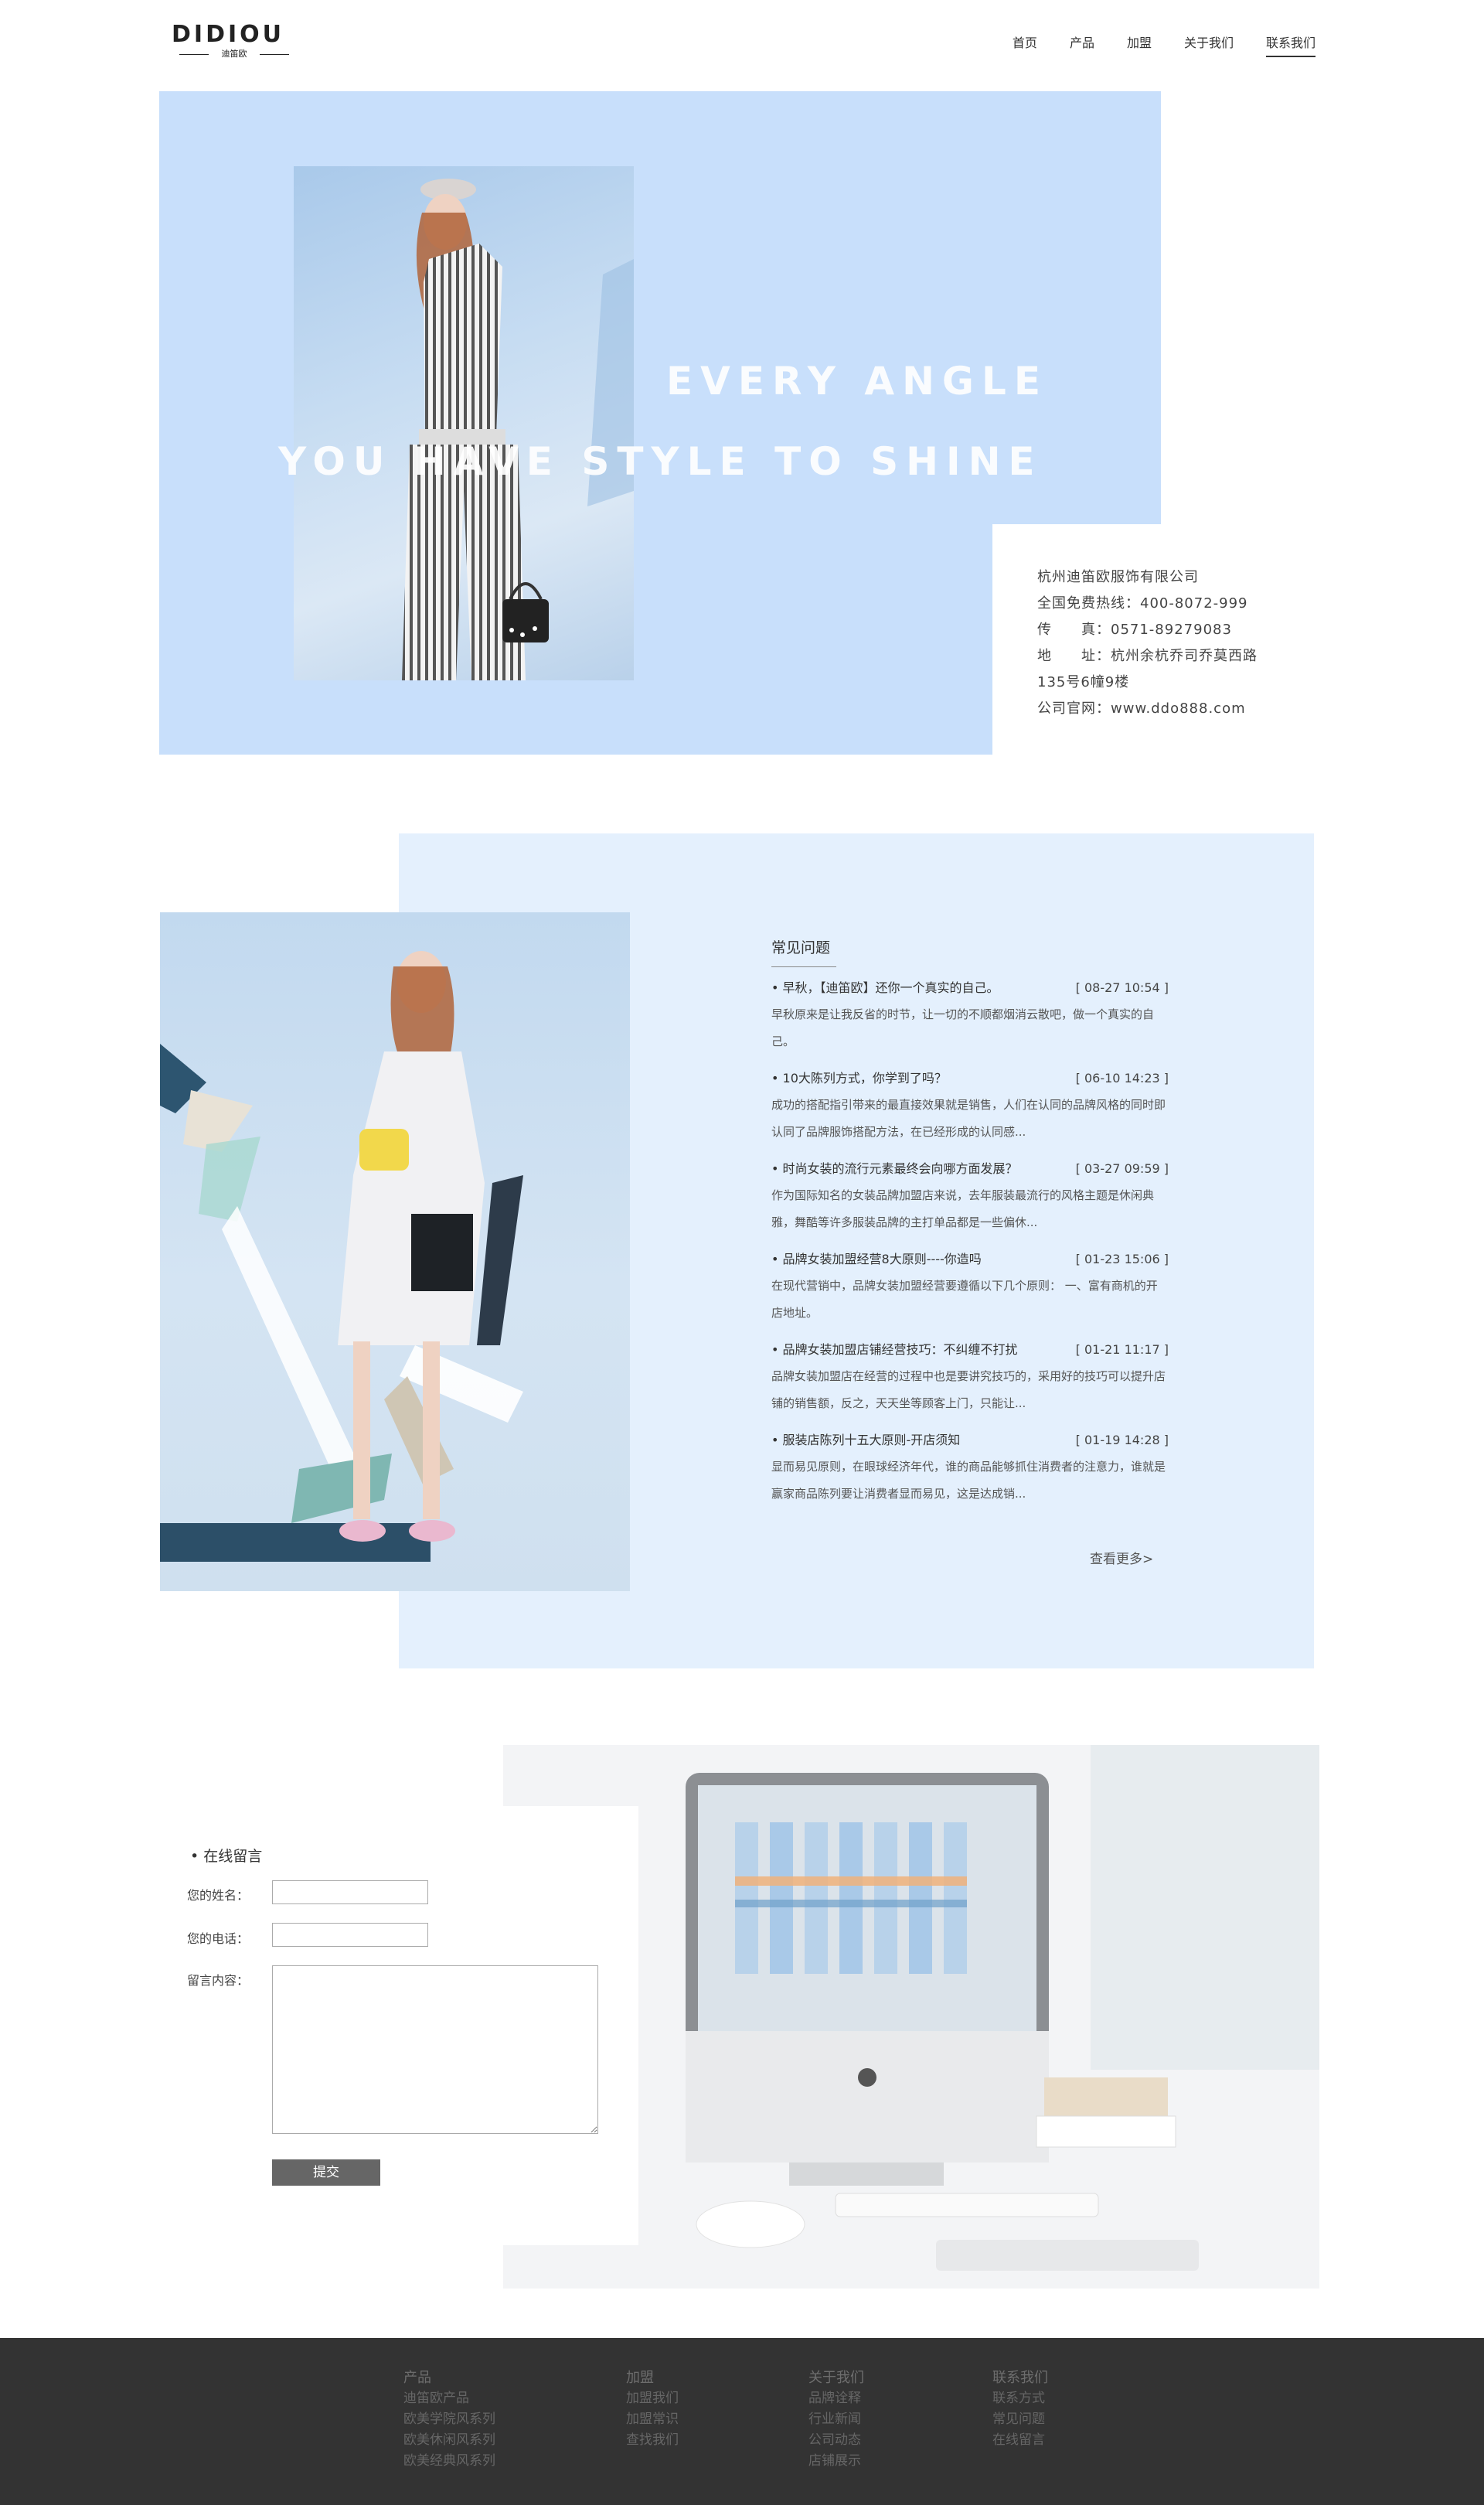  Describe the element at coordinates (1122, 1349) in the screenshot. I see `faq-date: [ 01-21 11:17 ]` at that location.